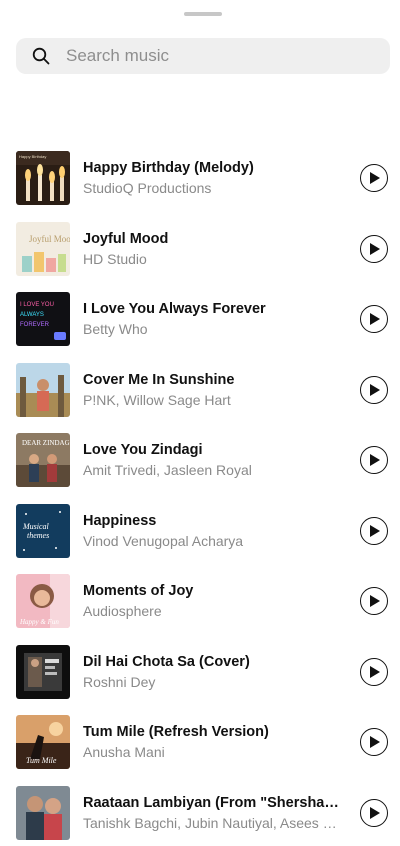 The width and height of the screenshot is (400, 846). I want to click on track-title: I Love You Always Forever, so click(214, 309).